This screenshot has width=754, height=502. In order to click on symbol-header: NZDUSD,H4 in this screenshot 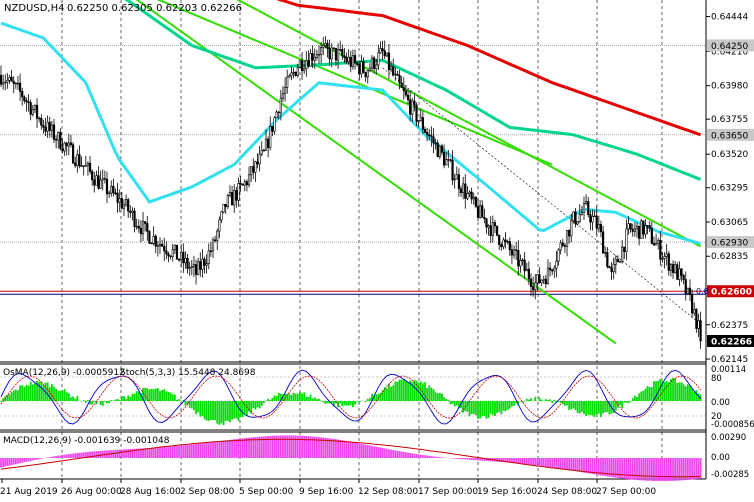, I will do `click(34, 8)`.